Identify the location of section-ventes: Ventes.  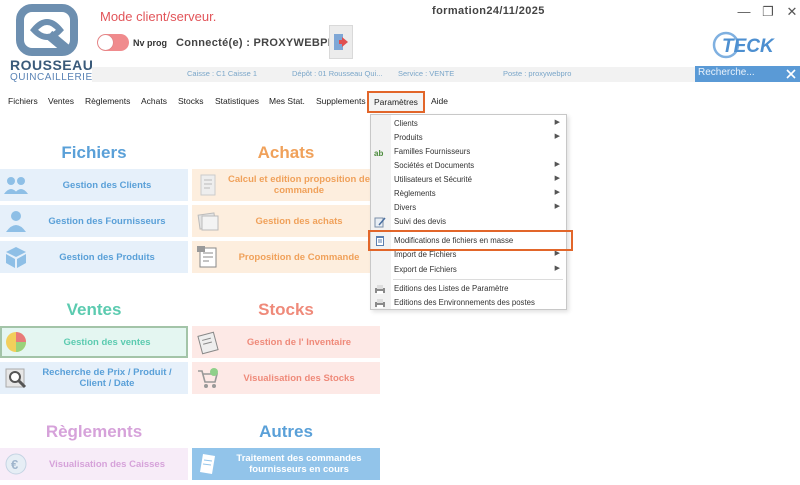
(94, 309).